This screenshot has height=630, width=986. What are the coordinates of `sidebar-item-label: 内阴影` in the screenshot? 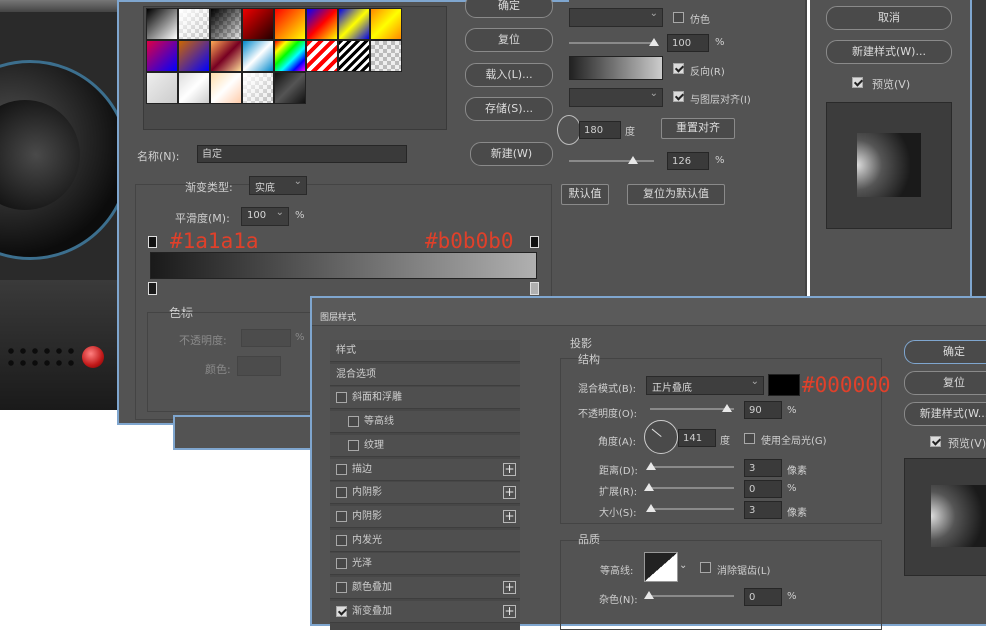 It's located at (367, 516).